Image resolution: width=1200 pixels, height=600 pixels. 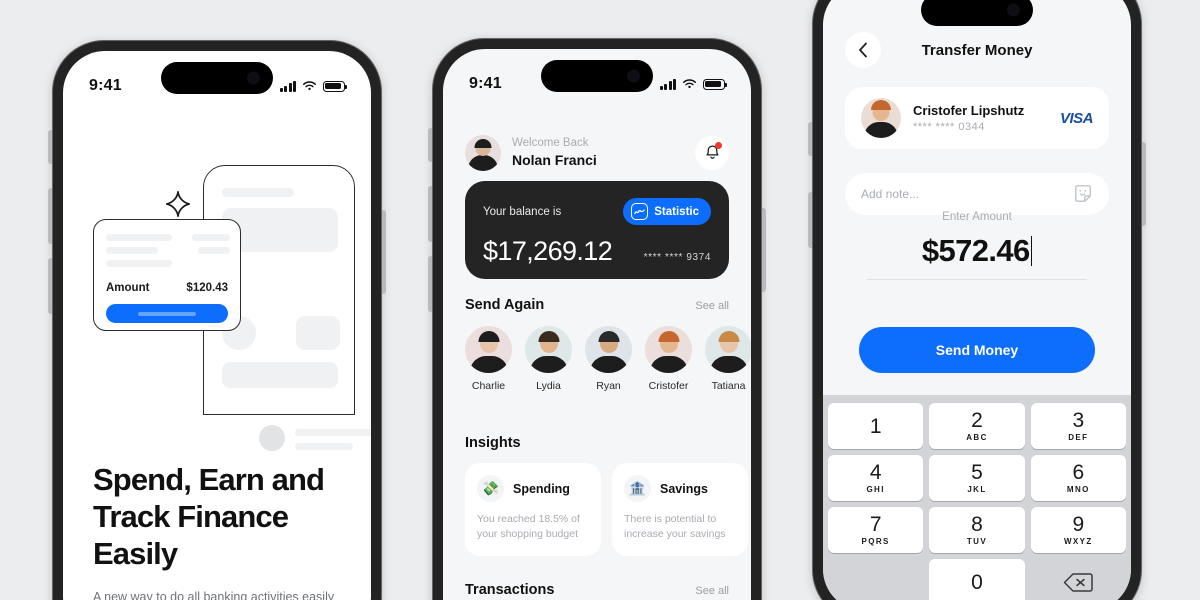 What do you see at coordinates (1078, 437) in the screenshot?
I see `keypad-letters: DEF` at bounding box center [1078, 437].